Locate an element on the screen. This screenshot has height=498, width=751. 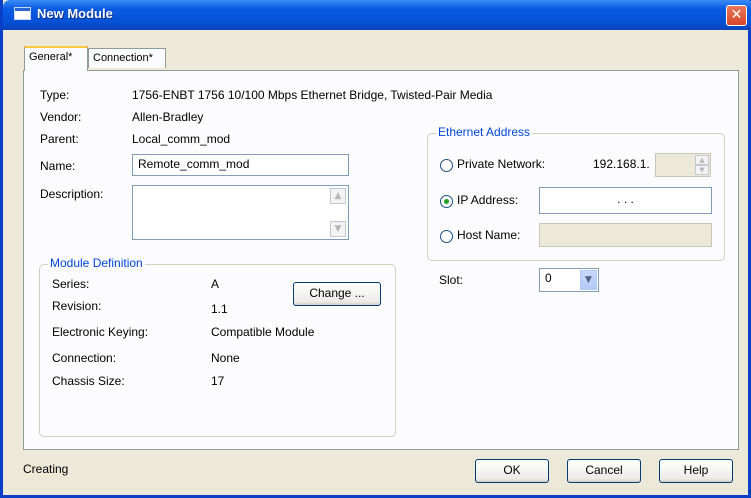
private-network-octet-spinner: ▲ ▼ is located at coordinates (683, 165).